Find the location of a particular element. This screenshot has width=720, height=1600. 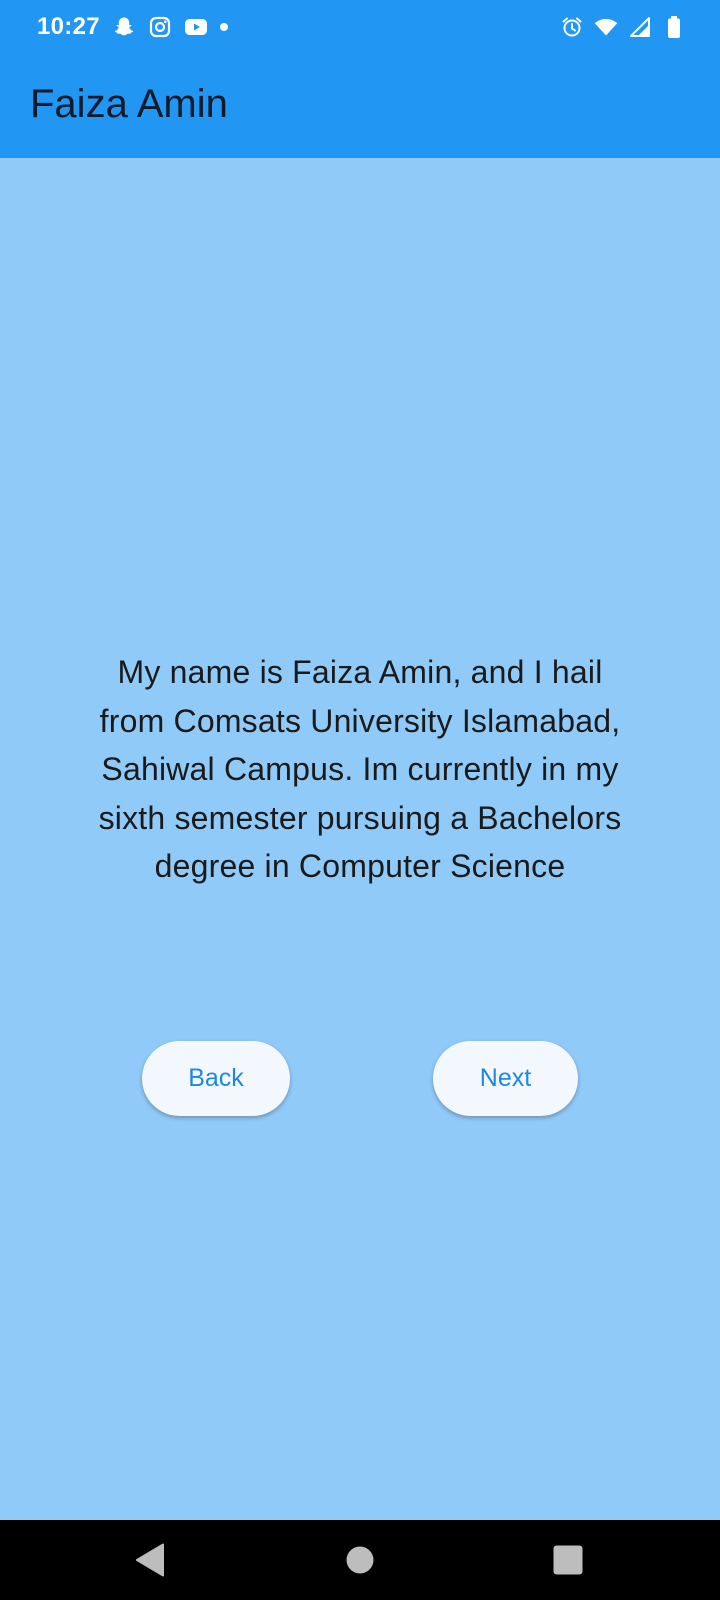

navigation-bar is located at coordinates (360, 1560).